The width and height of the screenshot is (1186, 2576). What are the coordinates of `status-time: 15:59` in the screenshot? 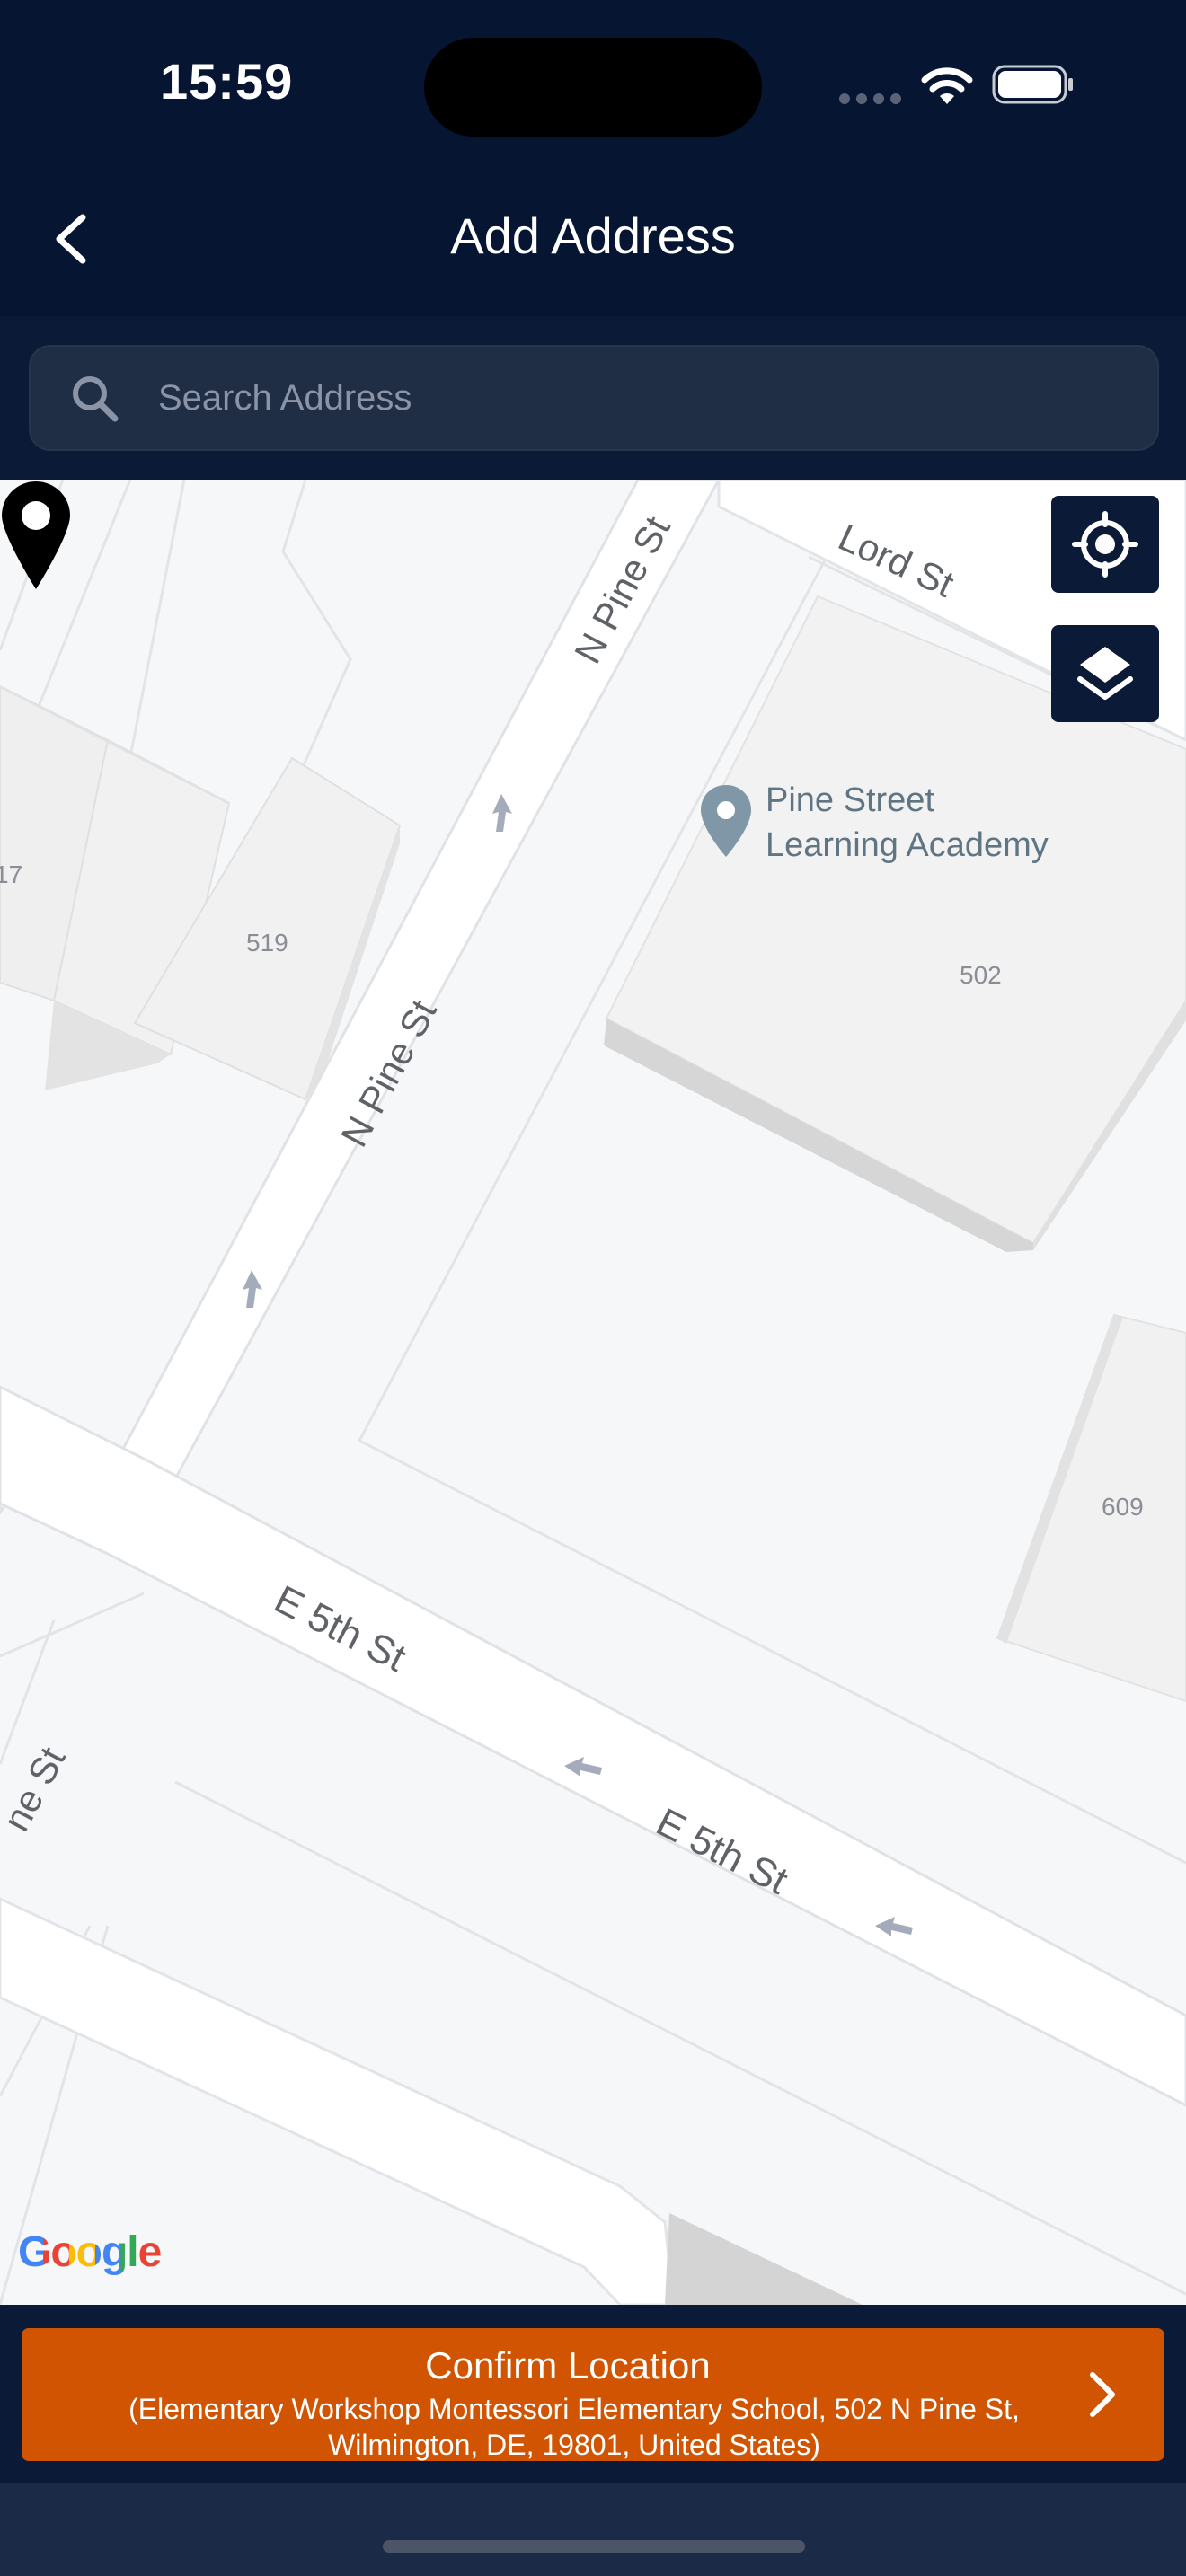 It's located at (227, 81).